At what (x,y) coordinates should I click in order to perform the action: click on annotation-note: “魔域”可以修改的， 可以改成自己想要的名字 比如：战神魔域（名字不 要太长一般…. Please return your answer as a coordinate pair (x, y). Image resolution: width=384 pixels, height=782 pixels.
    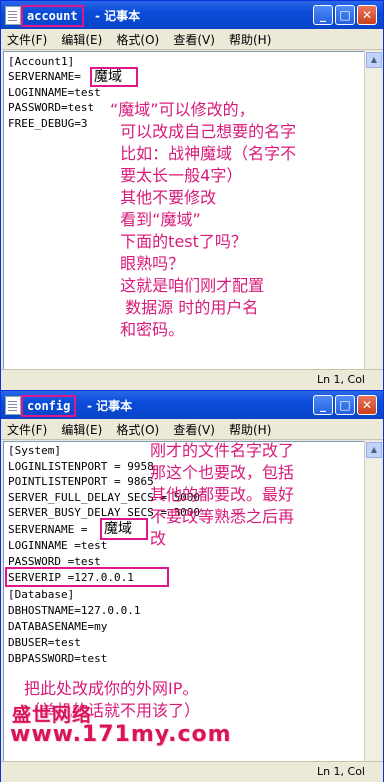
    Looking at the image, I should click on (203, 219).